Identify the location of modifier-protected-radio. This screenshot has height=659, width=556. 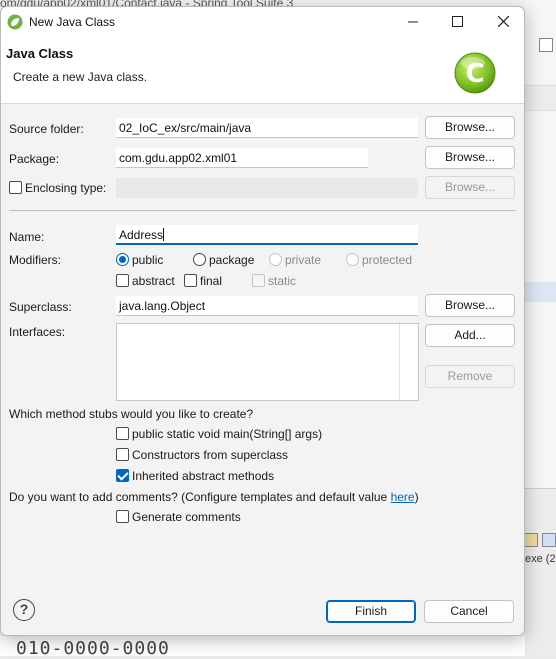
(352, 259).